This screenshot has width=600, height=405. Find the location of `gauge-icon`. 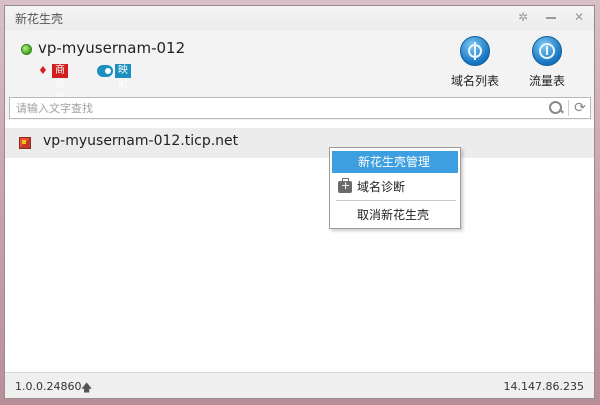

gauge-icon is located at coordinates (547, 51).